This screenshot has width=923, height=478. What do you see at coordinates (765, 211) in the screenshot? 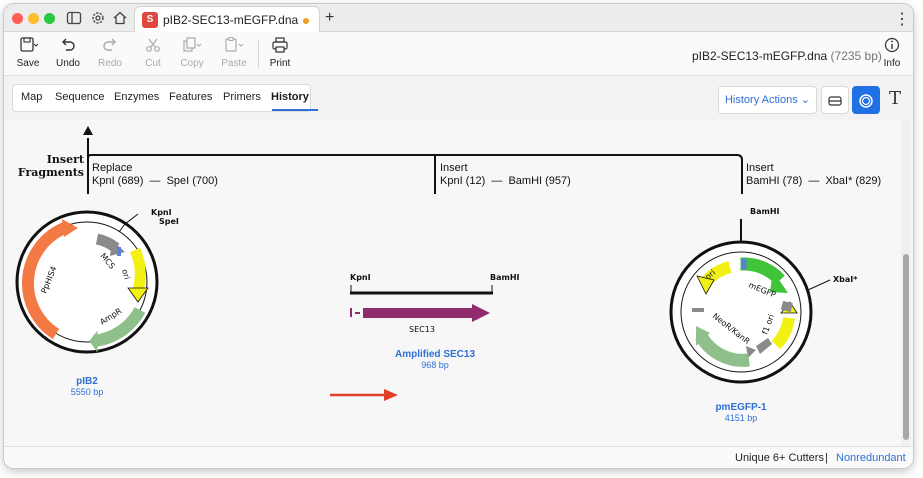
I see `pmegfp-site-bamhi: BamHI` at bounding box center [765, 211].